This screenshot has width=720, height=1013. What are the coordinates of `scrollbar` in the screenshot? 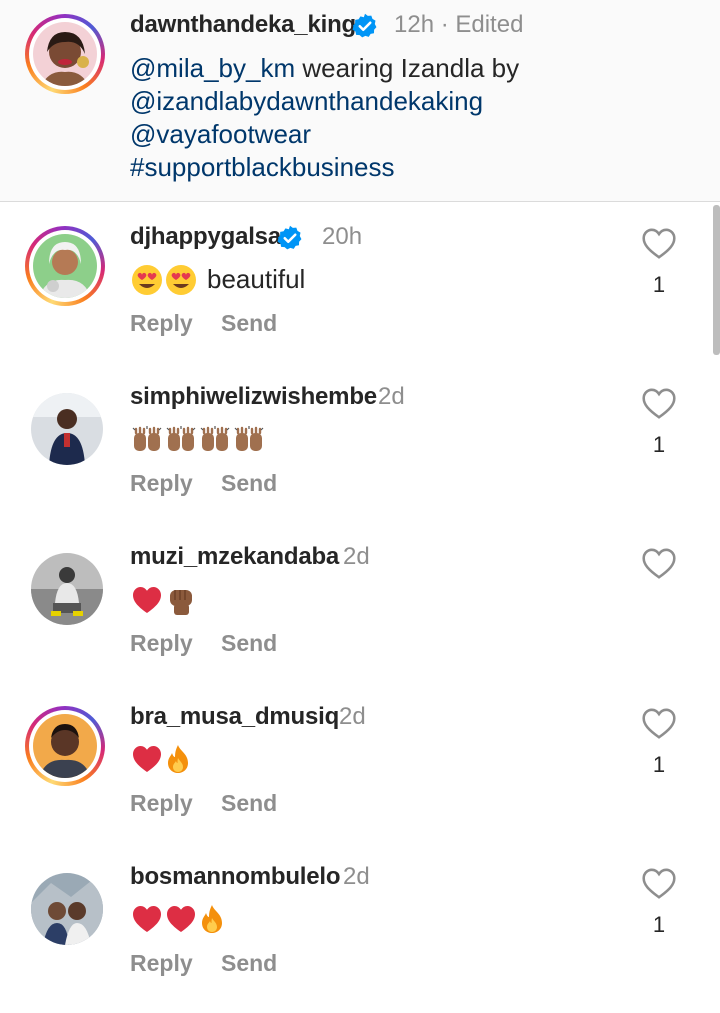 It's located at (716, 280).